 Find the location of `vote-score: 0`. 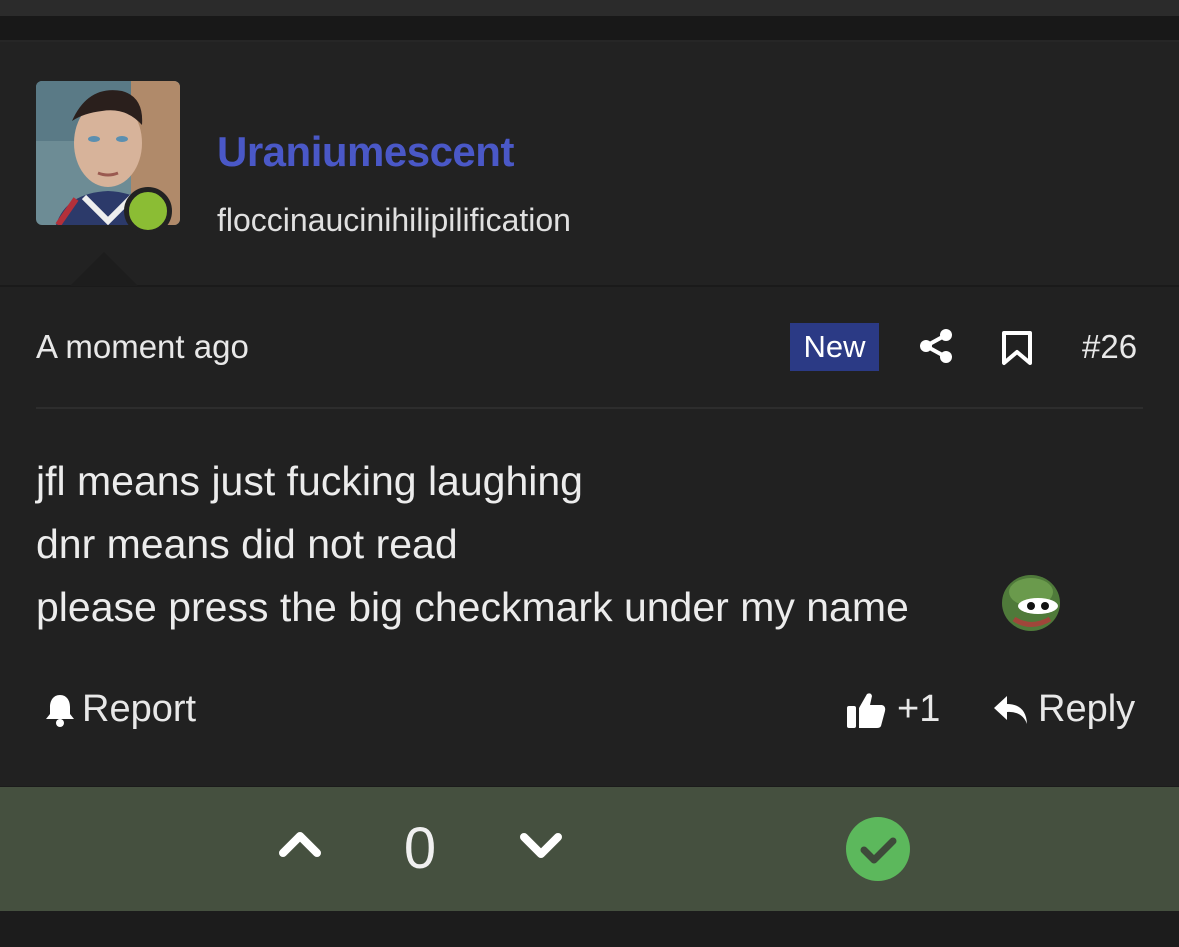

vote-score: 0 is located at coordinates (420, 848).